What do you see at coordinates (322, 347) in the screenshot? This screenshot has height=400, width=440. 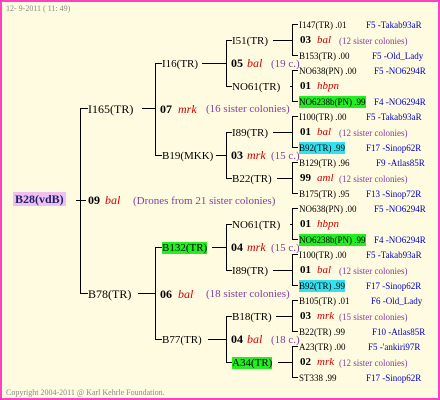 I see `gen4-top-code: A23(TR) .00` at bounding box center [322, 347].